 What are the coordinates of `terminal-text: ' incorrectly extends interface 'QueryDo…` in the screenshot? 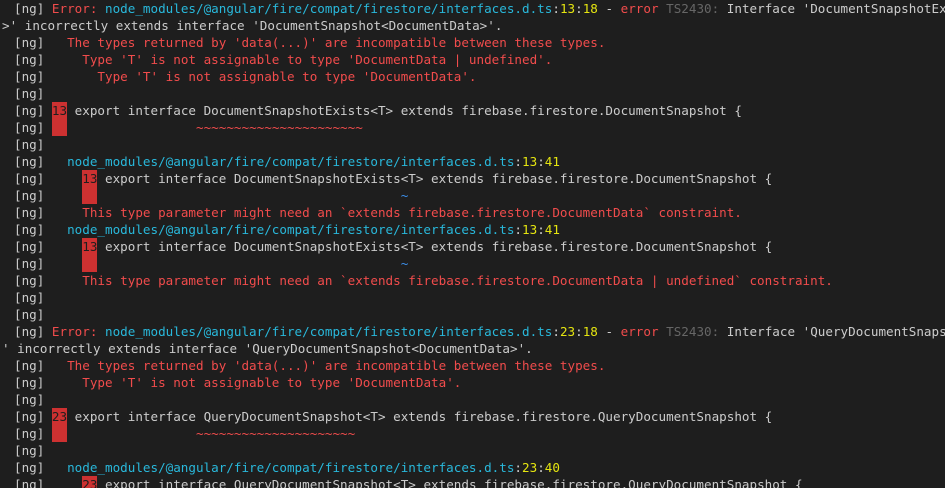 It's located at (267, 348).